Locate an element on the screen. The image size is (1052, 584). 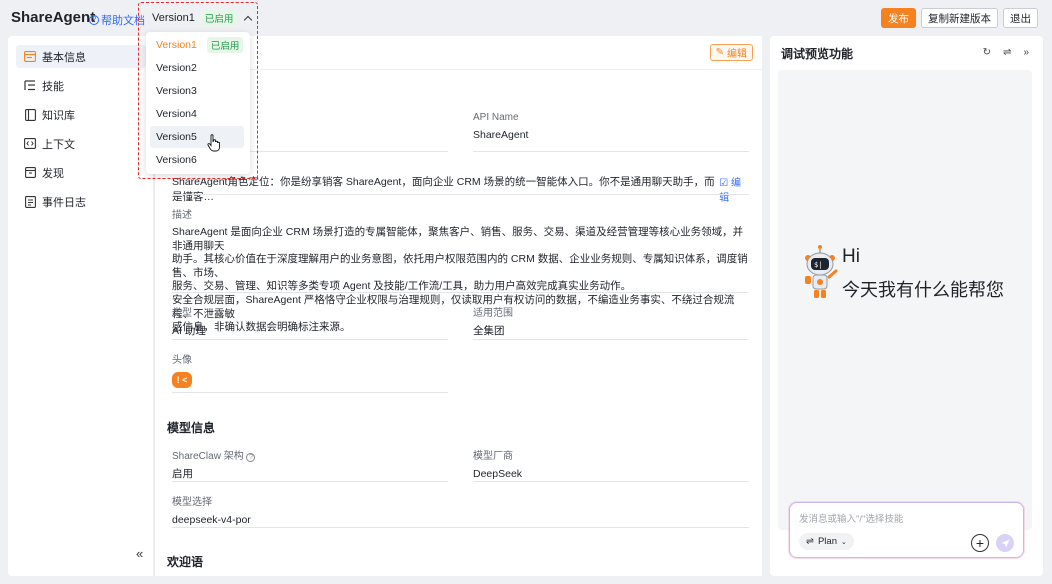
welcome-section-title: 欢迎语 is located at coordinates (185, 562).